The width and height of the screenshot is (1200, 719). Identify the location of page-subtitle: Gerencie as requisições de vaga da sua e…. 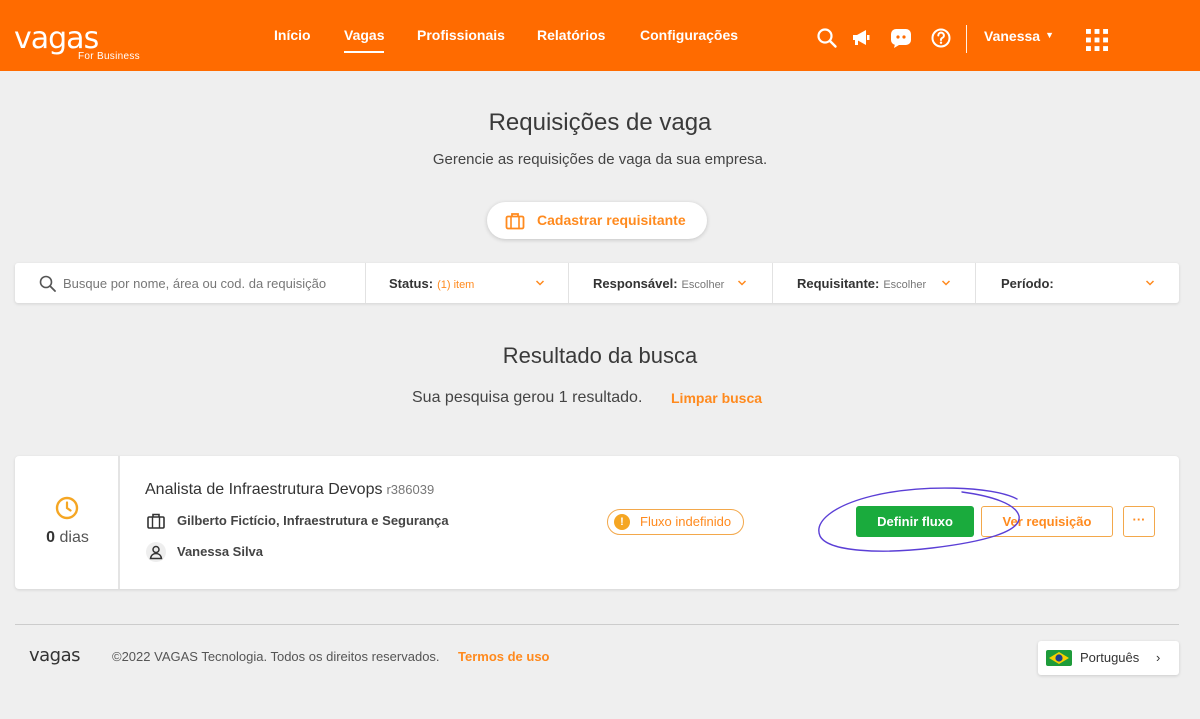
(600, 159).